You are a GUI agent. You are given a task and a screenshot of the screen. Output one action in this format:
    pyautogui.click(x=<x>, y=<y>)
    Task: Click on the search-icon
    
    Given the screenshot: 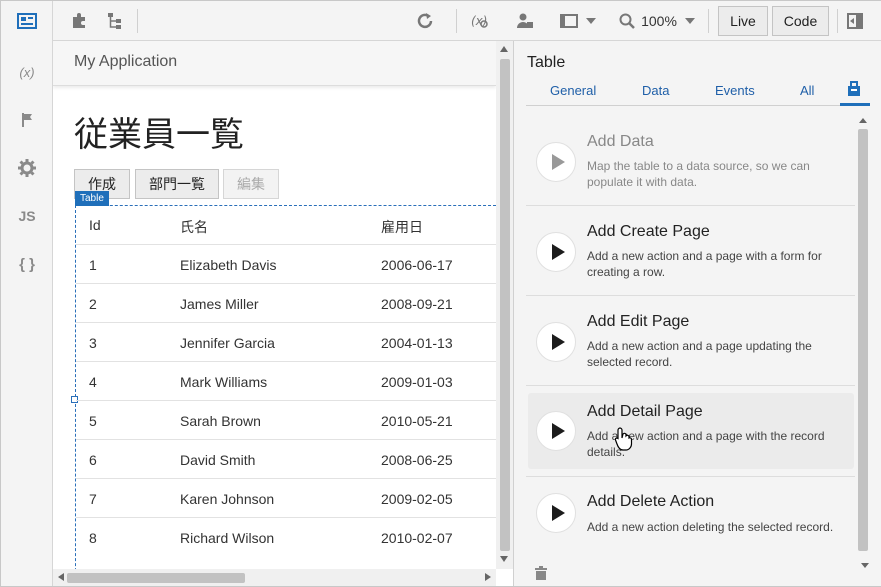 What is the action you would take?
    pyautogui.click(x=627, y=21)
    